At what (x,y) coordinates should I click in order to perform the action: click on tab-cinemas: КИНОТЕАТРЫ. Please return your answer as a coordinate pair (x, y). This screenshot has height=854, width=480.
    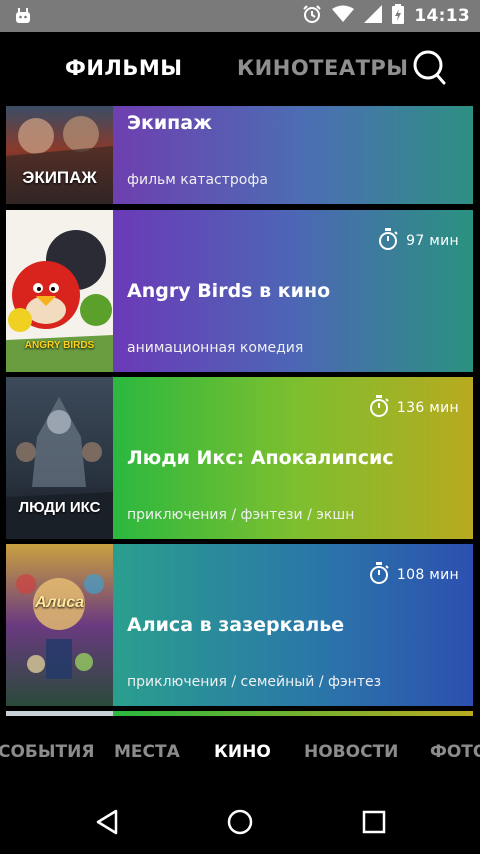
    Looking at the image, I should click on (323, 68).